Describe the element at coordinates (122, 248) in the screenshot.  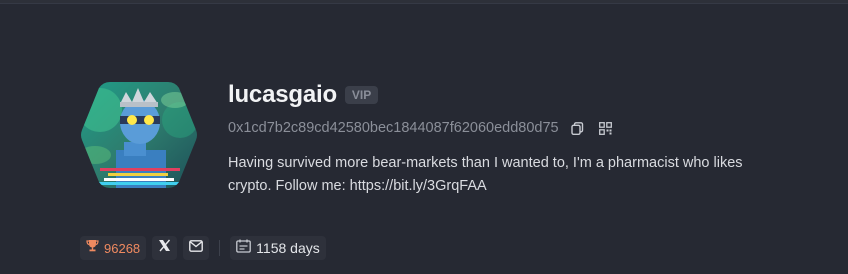
I see `score-value: 96268` at that location.